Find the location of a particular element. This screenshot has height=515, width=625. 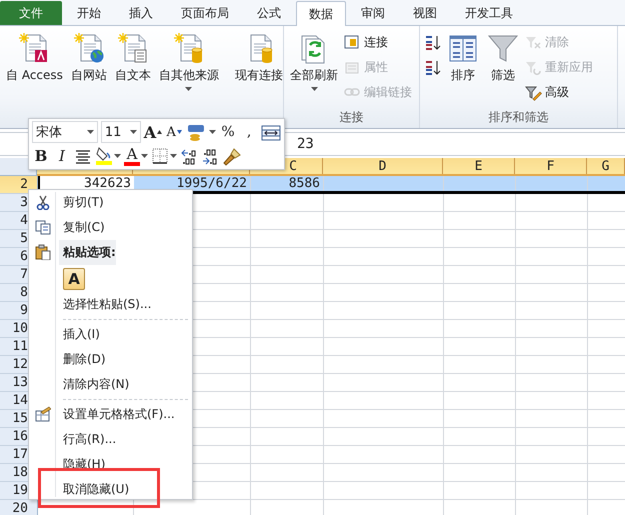

scissors-icon is located at coordinates (43, 202).